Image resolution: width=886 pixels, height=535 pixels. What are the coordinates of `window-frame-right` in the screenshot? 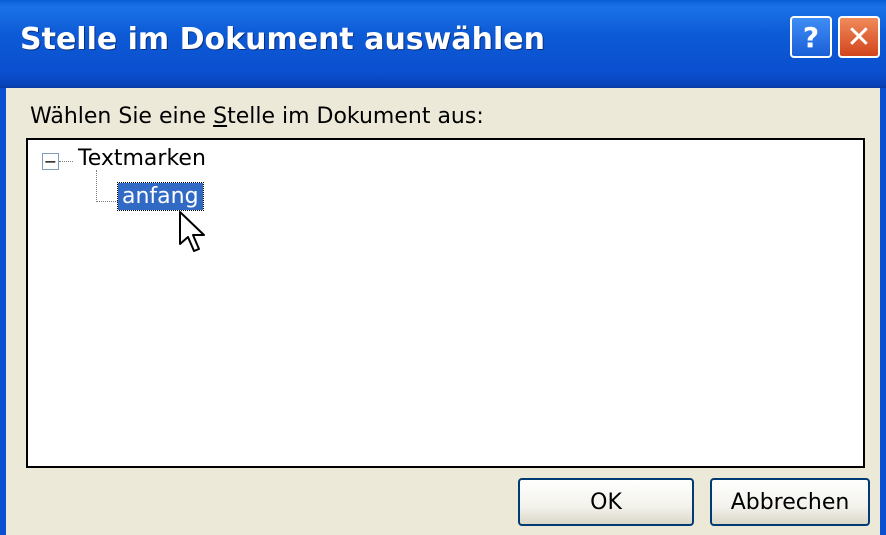 It's located at (883, 311).